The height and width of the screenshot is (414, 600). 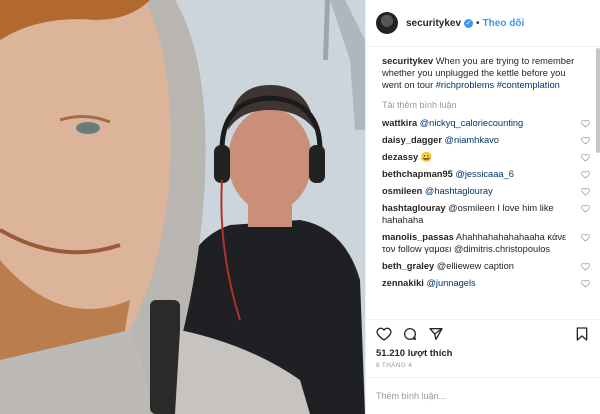 I want to click on comment-text: @niamhkavo, so click(x=472, y=140).